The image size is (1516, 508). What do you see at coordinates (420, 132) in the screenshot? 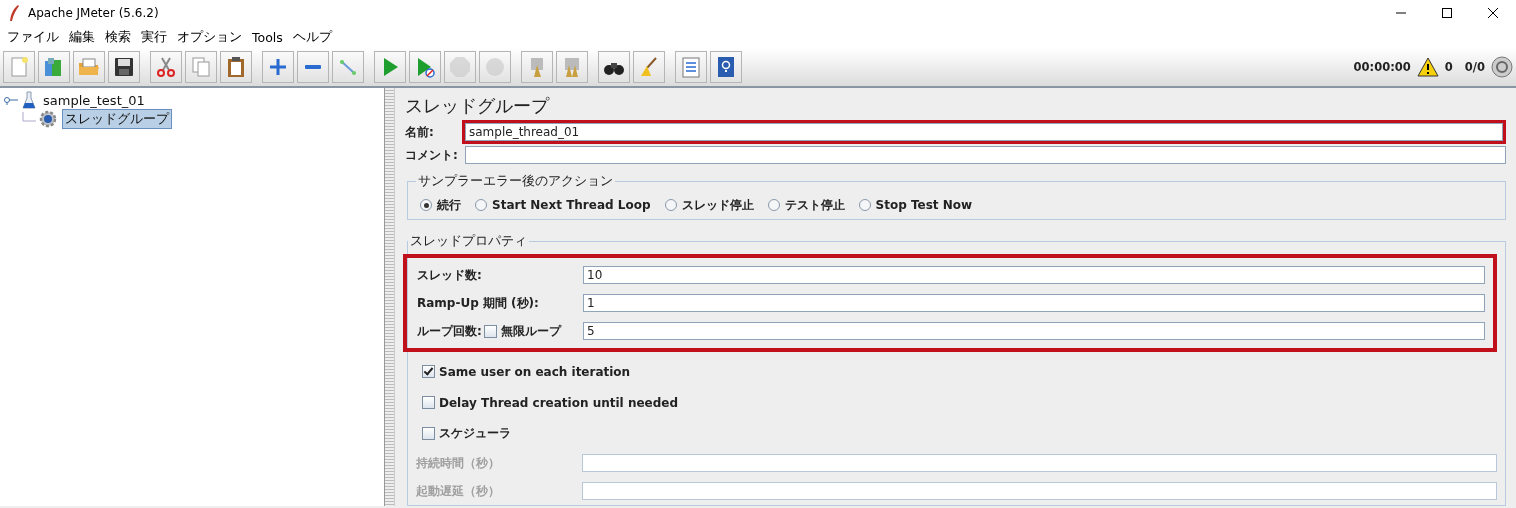
I see `field-label: 名前:` at bounding box center [420, 132].